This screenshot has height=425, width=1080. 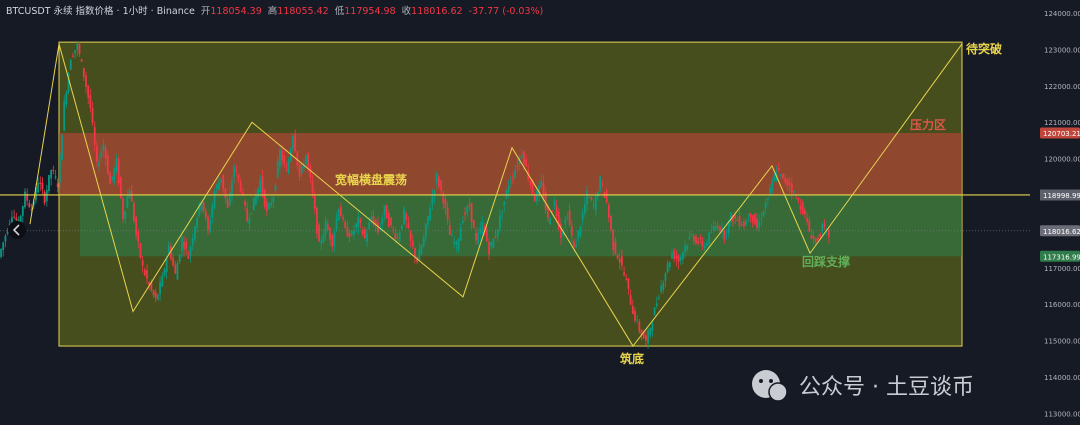 I want to click on price-axis, so click(x=1055, y=212).